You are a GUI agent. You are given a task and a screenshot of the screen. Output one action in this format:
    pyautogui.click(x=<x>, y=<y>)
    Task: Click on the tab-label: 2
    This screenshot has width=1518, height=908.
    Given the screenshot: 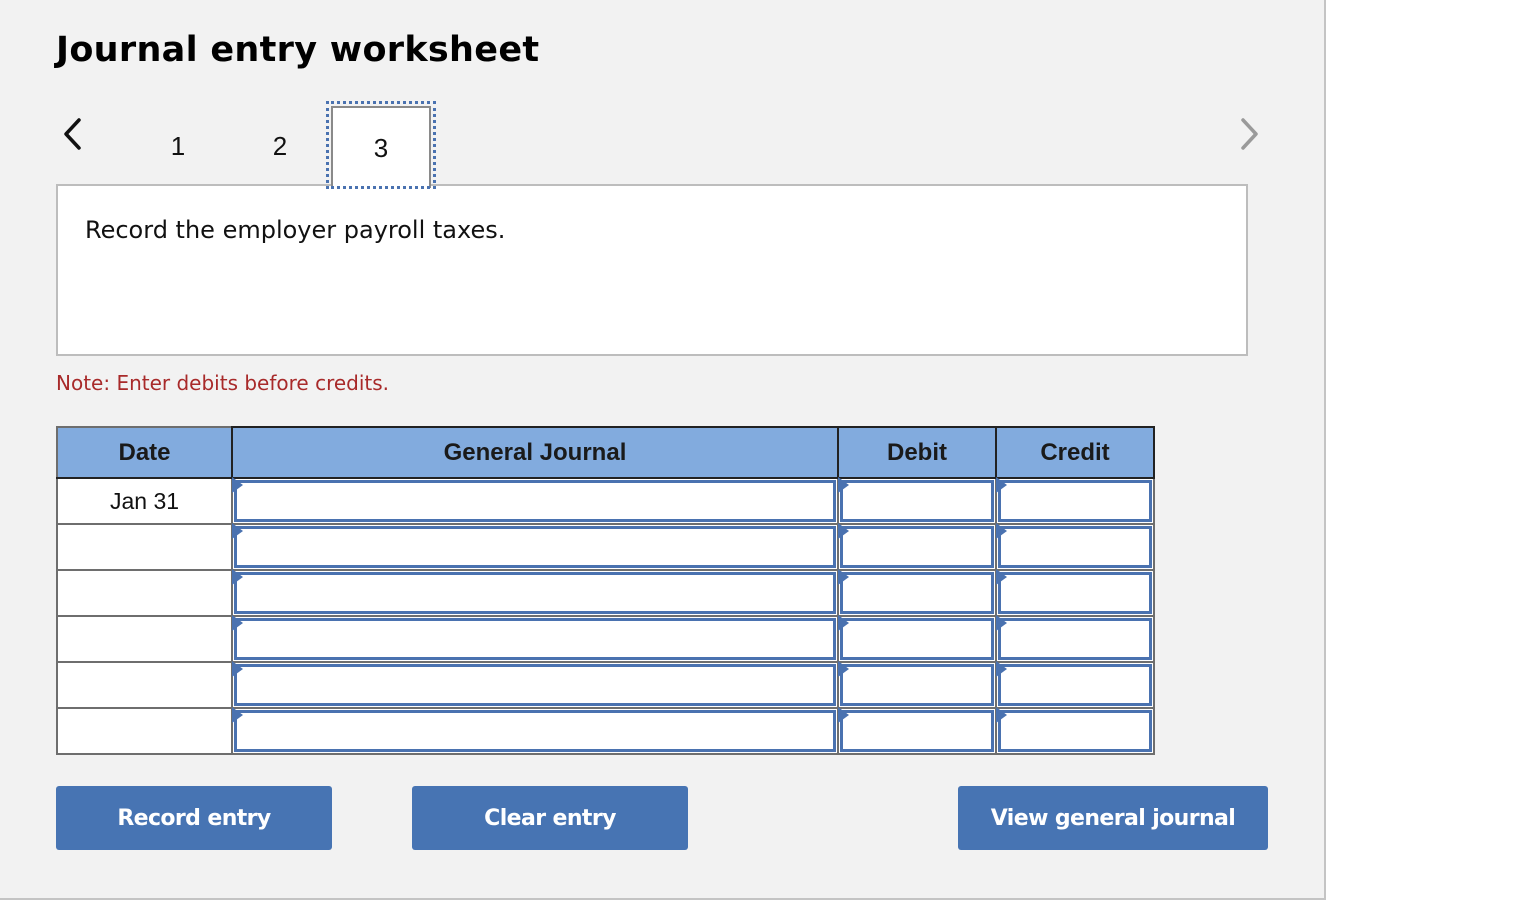 What is the action you would take?
    pyautogui.click(x=280, y=145)
    